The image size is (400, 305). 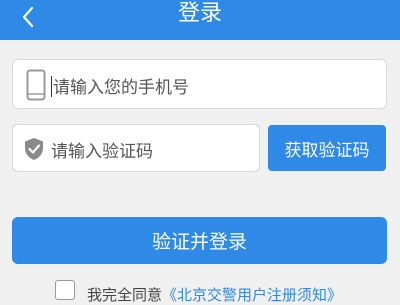 I want to click on app-header: 登录, so click(x=200, y=20).